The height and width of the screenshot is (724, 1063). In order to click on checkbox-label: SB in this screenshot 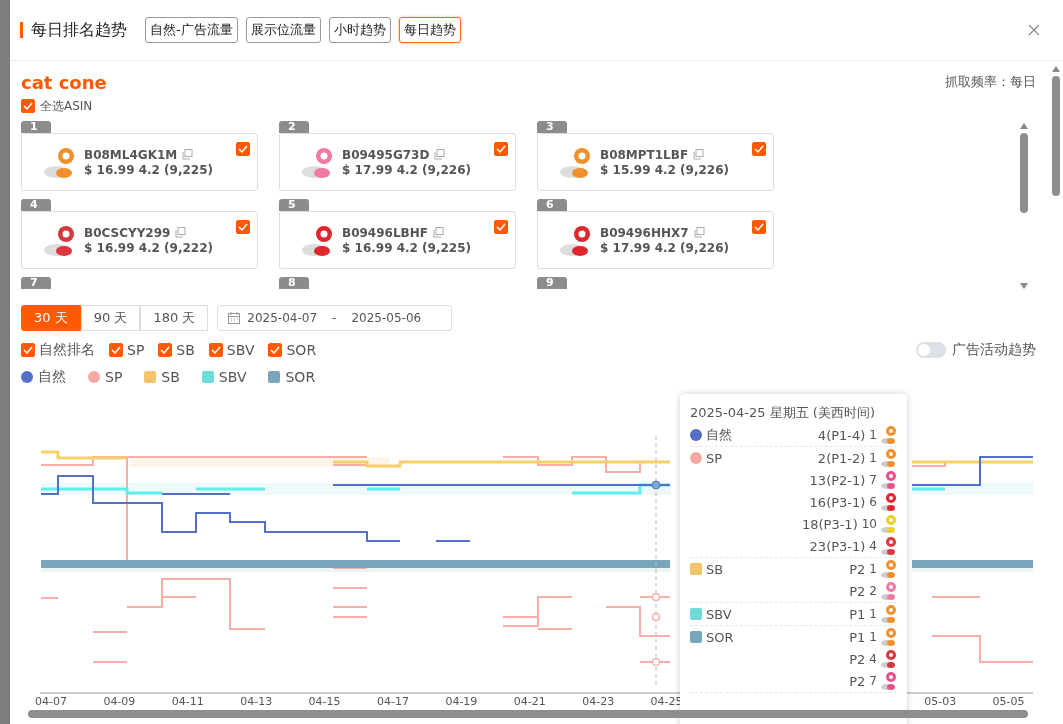, I will do `click(185, 350)`.